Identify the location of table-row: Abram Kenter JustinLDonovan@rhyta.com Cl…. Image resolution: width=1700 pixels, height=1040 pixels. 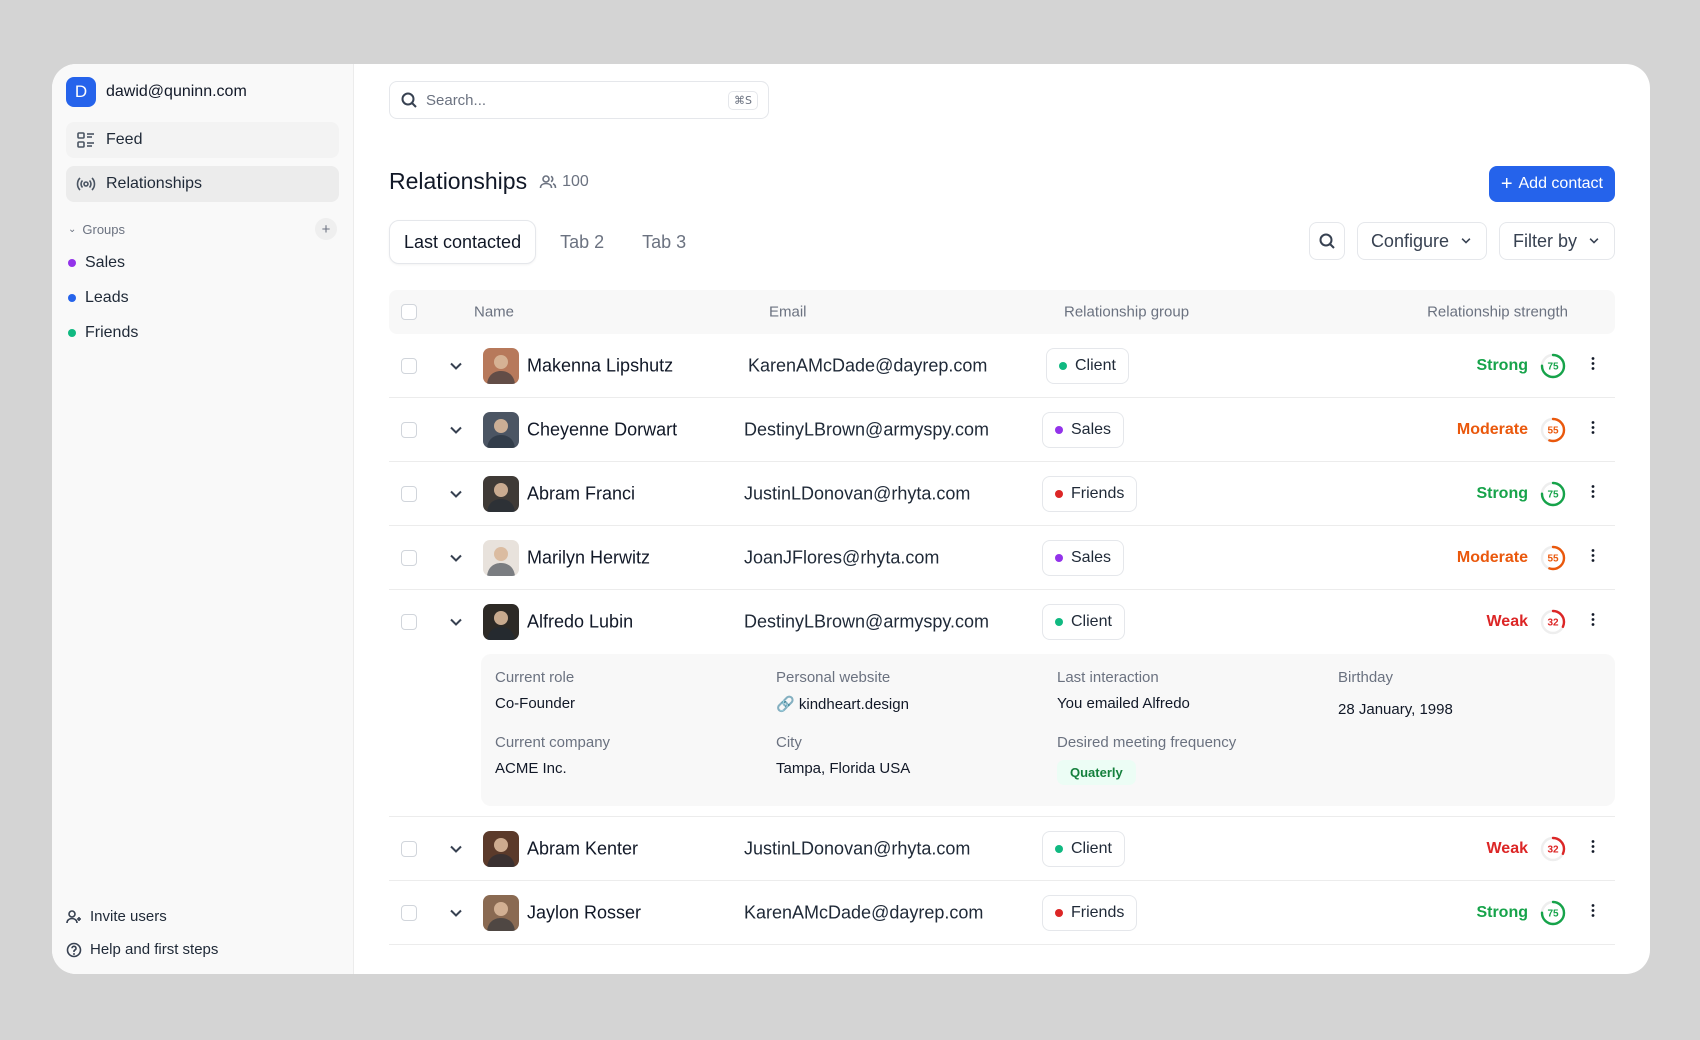
(1002, 849).